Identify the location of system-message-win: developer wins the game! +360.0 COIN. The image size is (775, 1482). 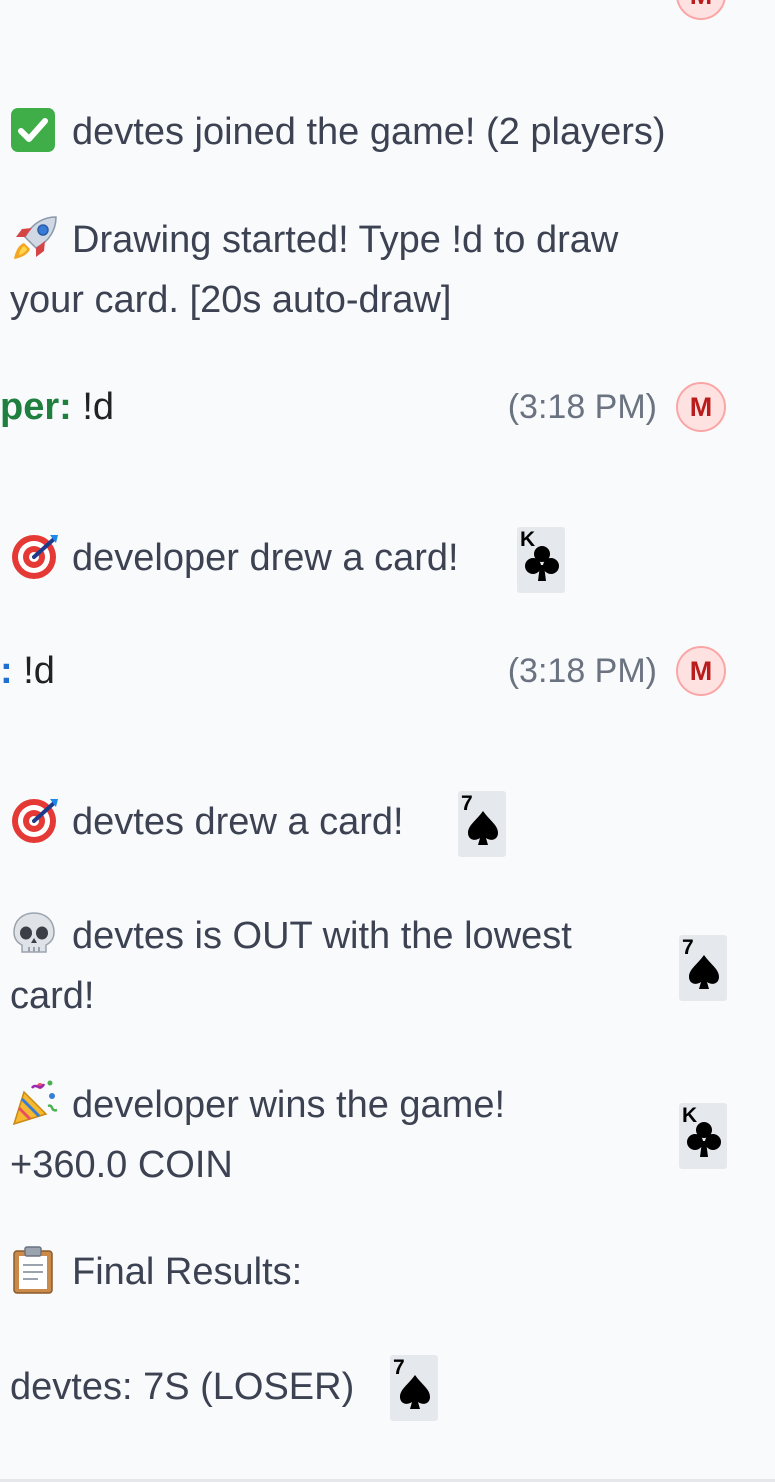
(257, 1135).